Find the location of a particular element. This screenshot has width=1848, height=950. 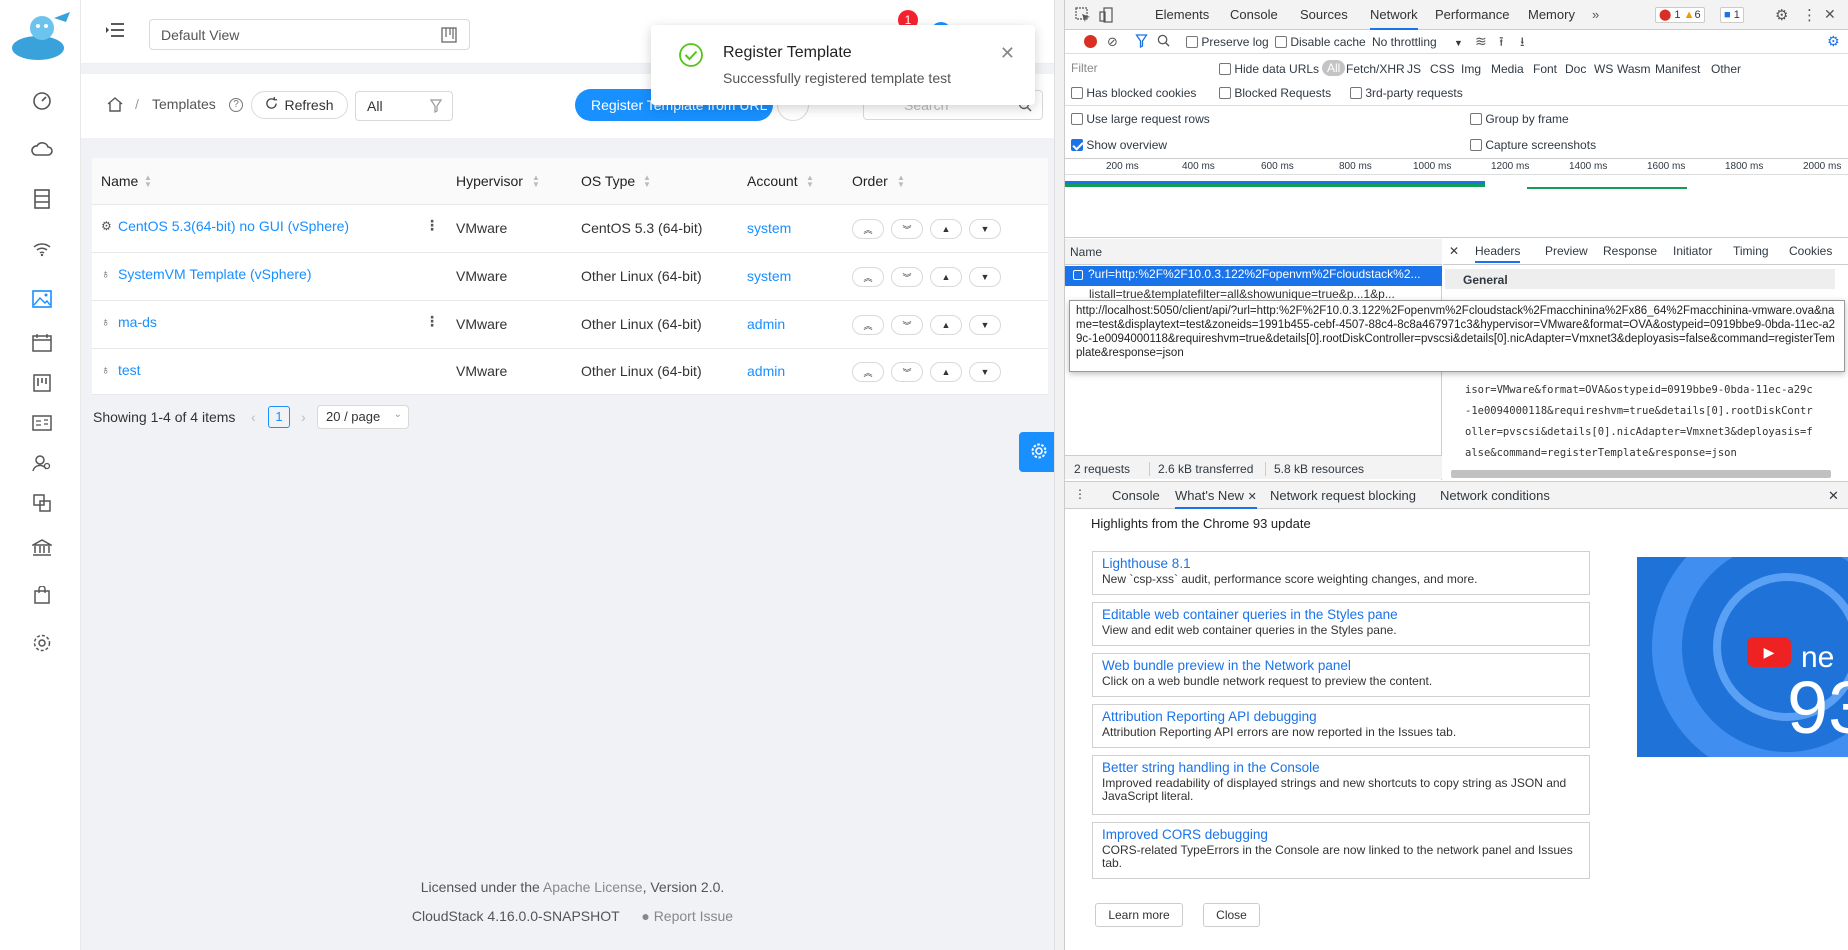

general-section-header: General is located at coordinates (1640, 279).